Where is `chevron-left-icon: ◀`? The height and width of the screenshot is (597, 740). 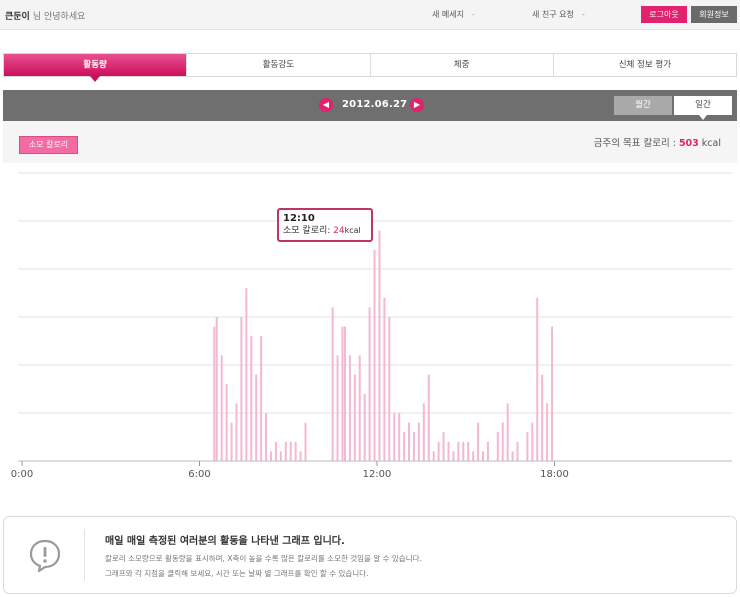 chevron-left-icon: ◀ is located at coordinates (326, 104).